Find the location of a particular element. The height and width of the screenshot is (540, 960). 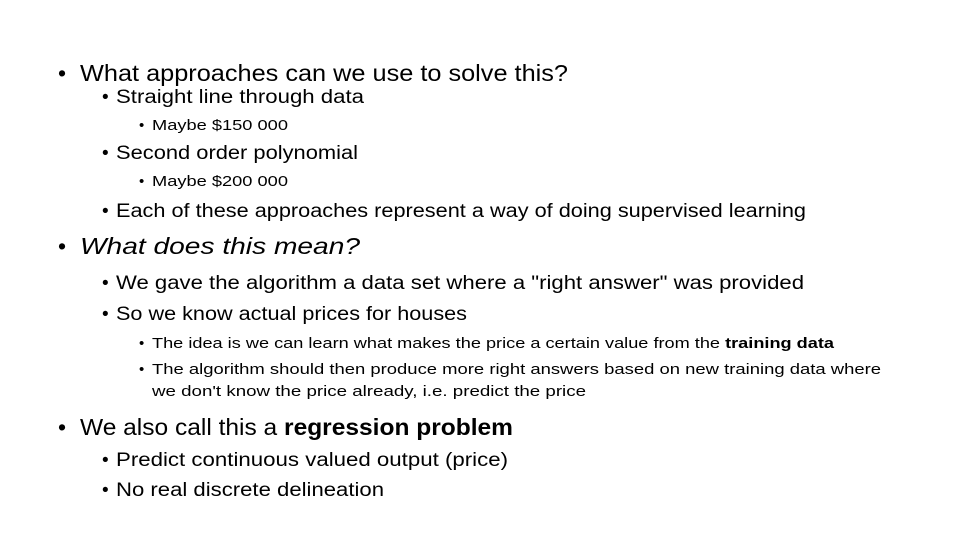

bullet-straight-line: Straight line through data is located at coordinates (240, 97).